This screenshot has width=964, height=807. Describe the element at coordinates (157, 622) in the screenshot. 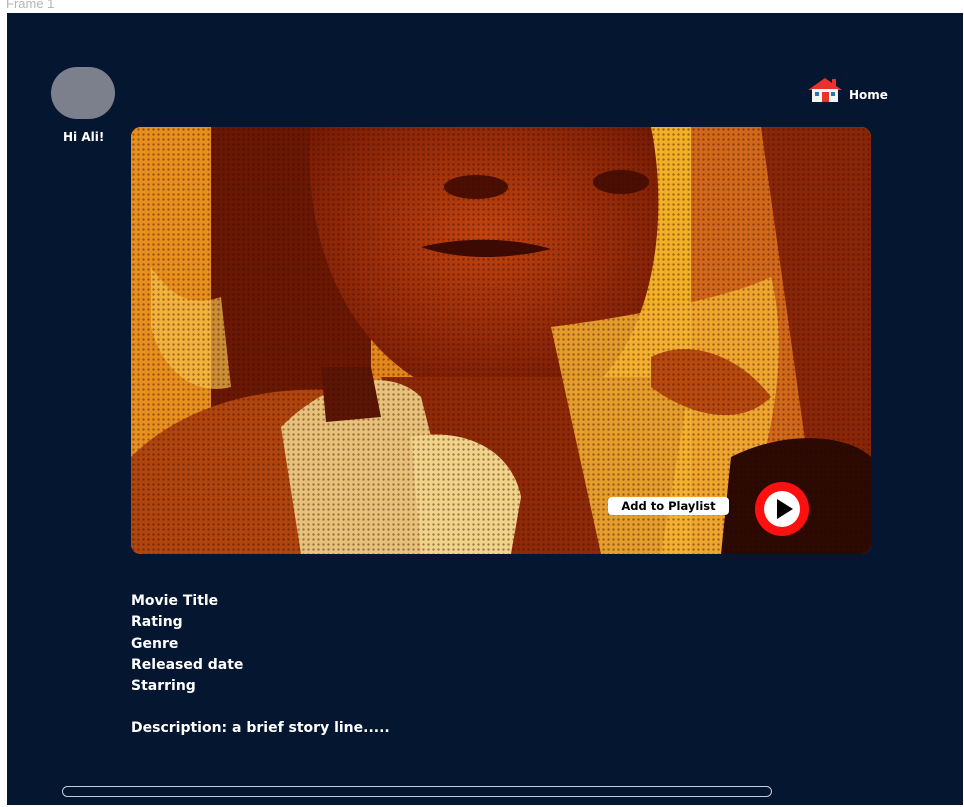

I see `movie-rating: Rating` at that location.